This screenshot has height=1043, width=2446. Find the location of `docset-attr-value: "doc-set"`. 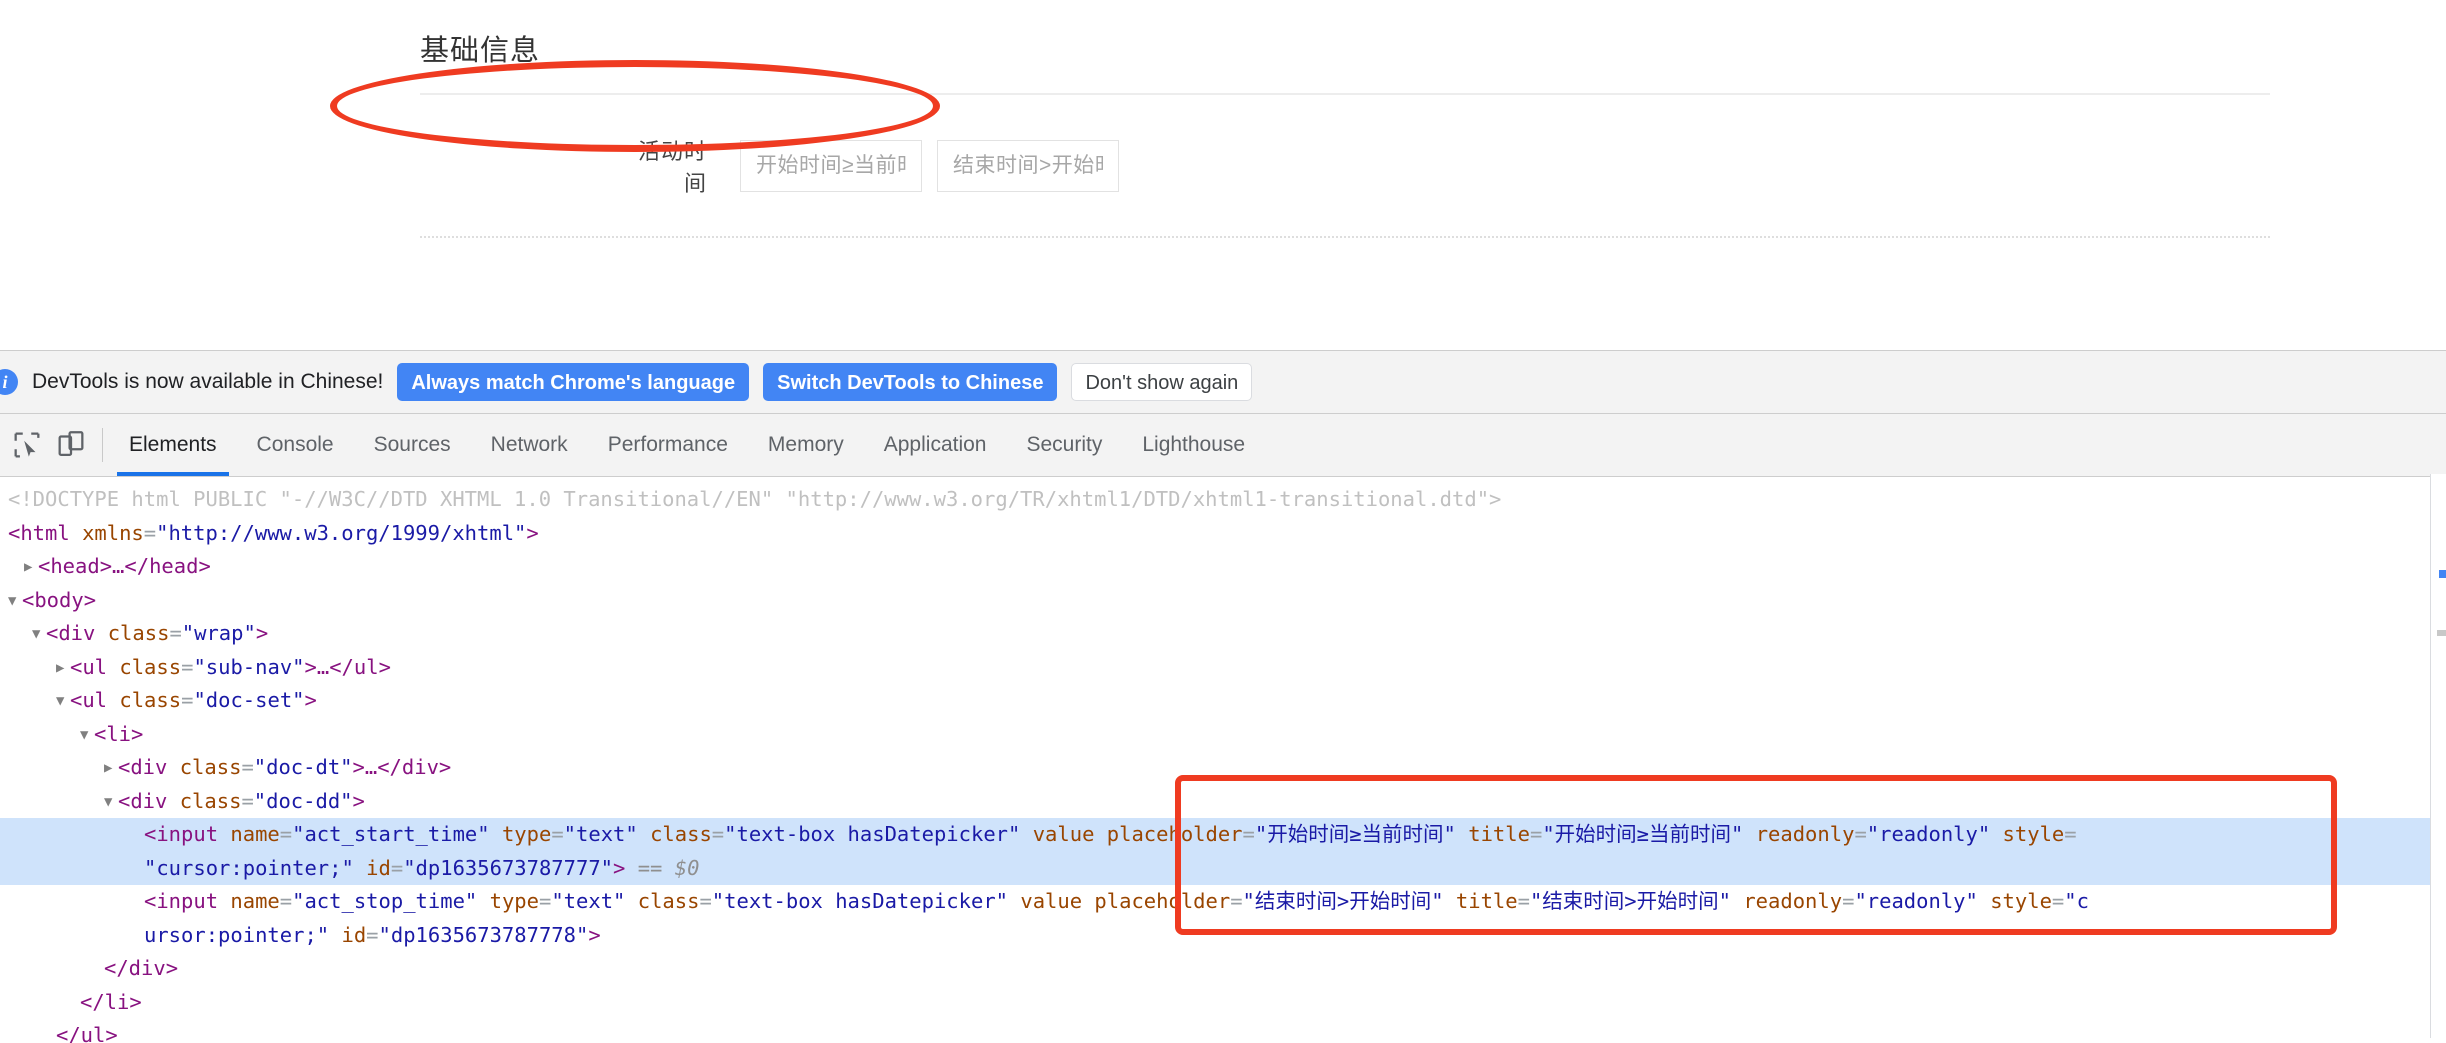

docset-attr-value: "doc-set" is located at coordinates (249, 700).